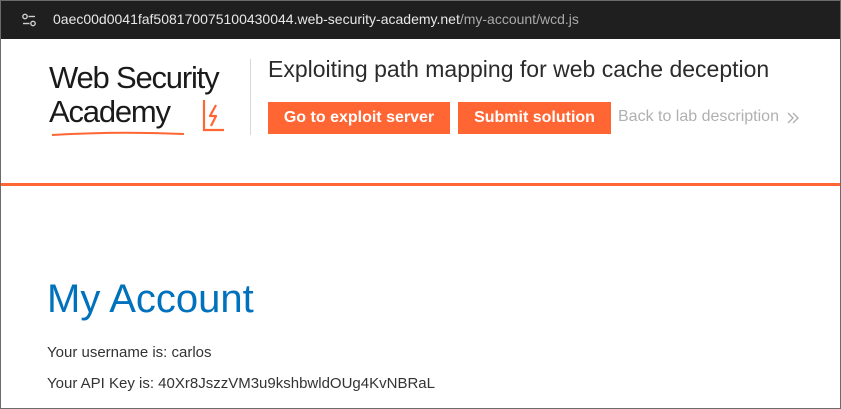 Image resolution: width=841 pixels, height=409 pixels. What do you see at coordinates (134, 77) in the screenshot?
I see `logo-text-line1: Web Security` at bounding box center [134, 77].